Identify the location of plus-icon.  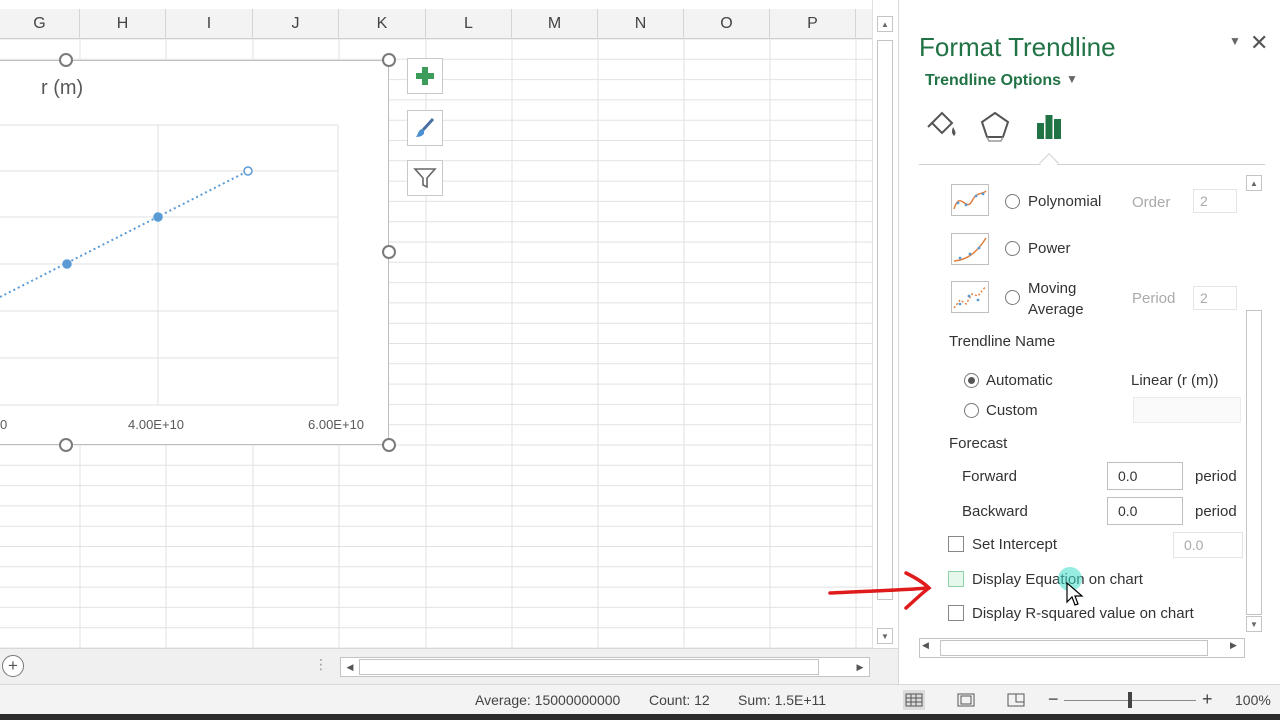
(425, 76).